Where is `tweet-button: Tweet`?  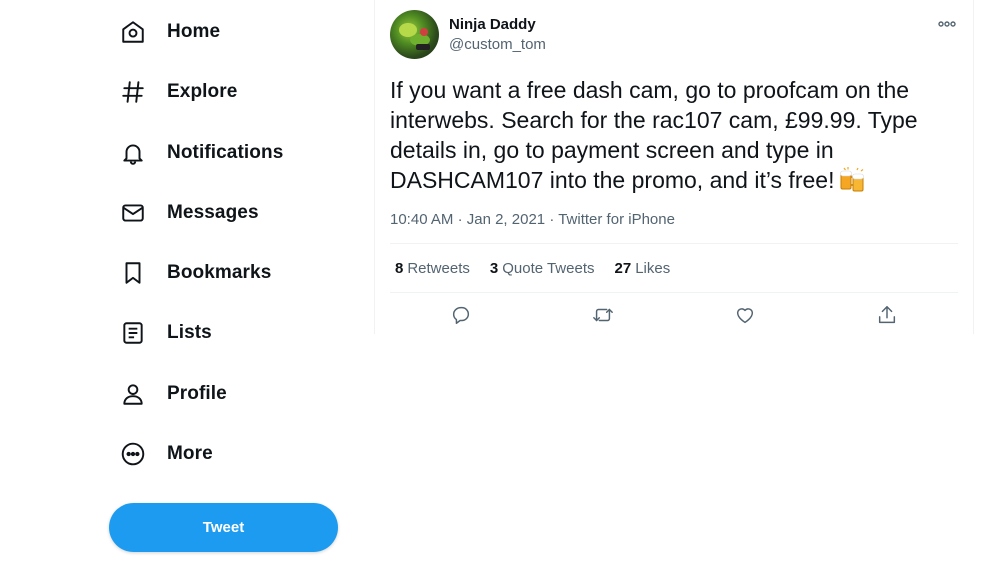 tweet-button: Tweet is located at coordinates (223, 527).